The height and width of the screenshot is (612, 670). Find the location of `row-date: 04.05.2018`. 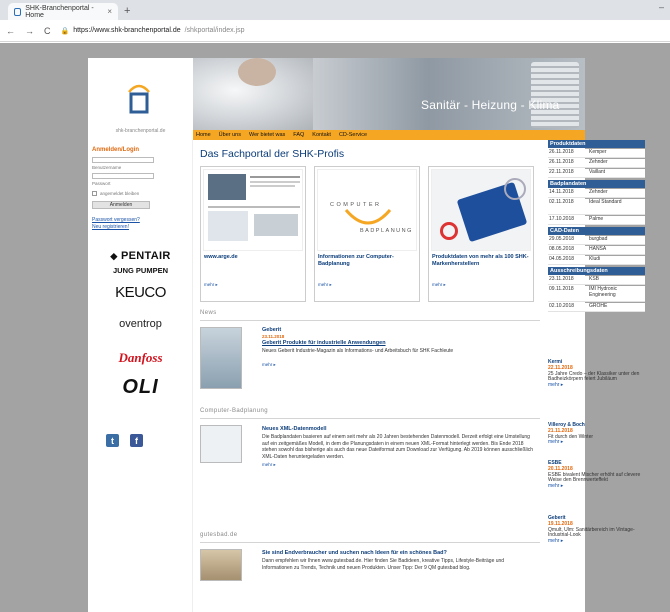

row-date: 04.05.2018 is located at coordinates (562, 259).